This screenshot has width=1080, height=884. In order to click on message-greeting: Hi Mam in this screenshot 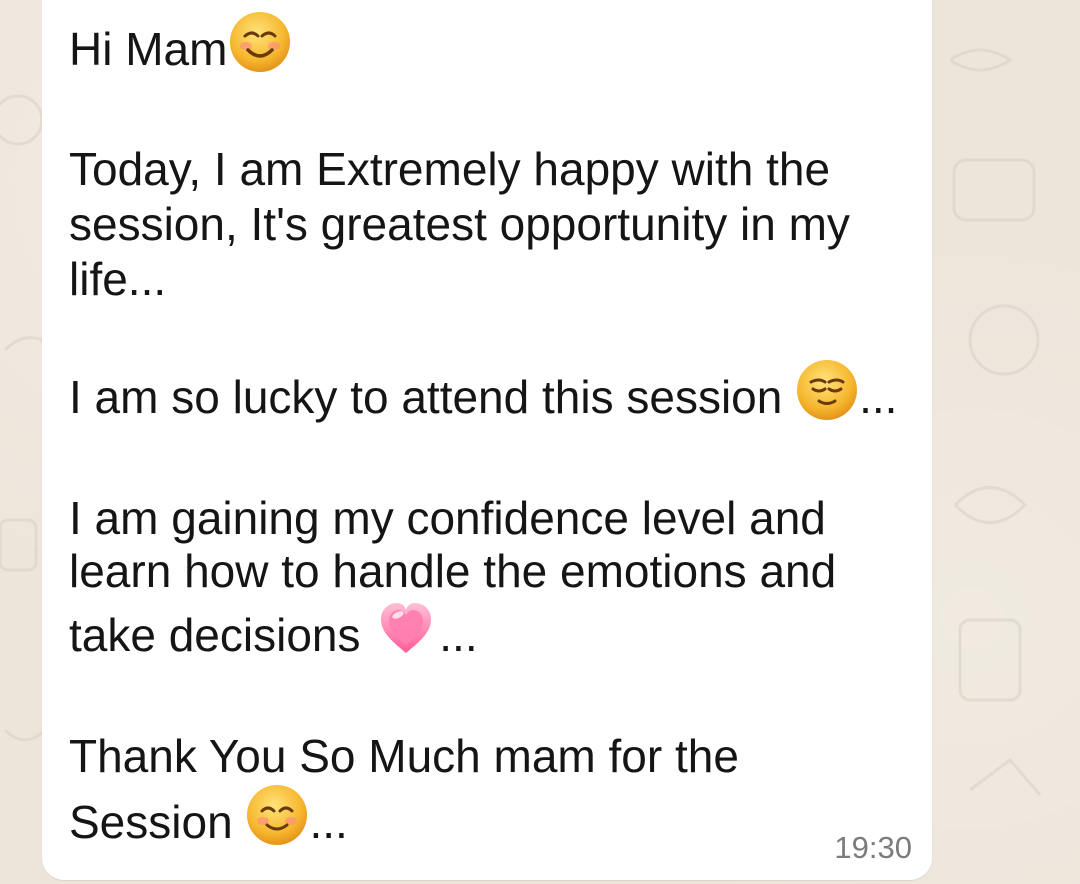, I will do `click(180, 49)`.